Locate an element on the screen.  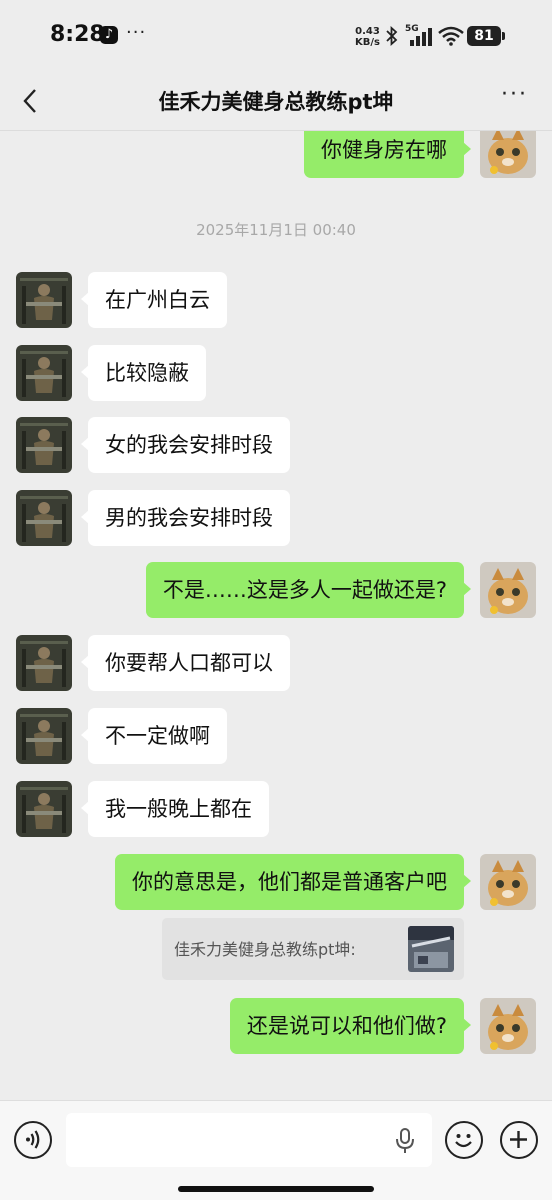
mic-icon is located at coordinates (405, 1141).